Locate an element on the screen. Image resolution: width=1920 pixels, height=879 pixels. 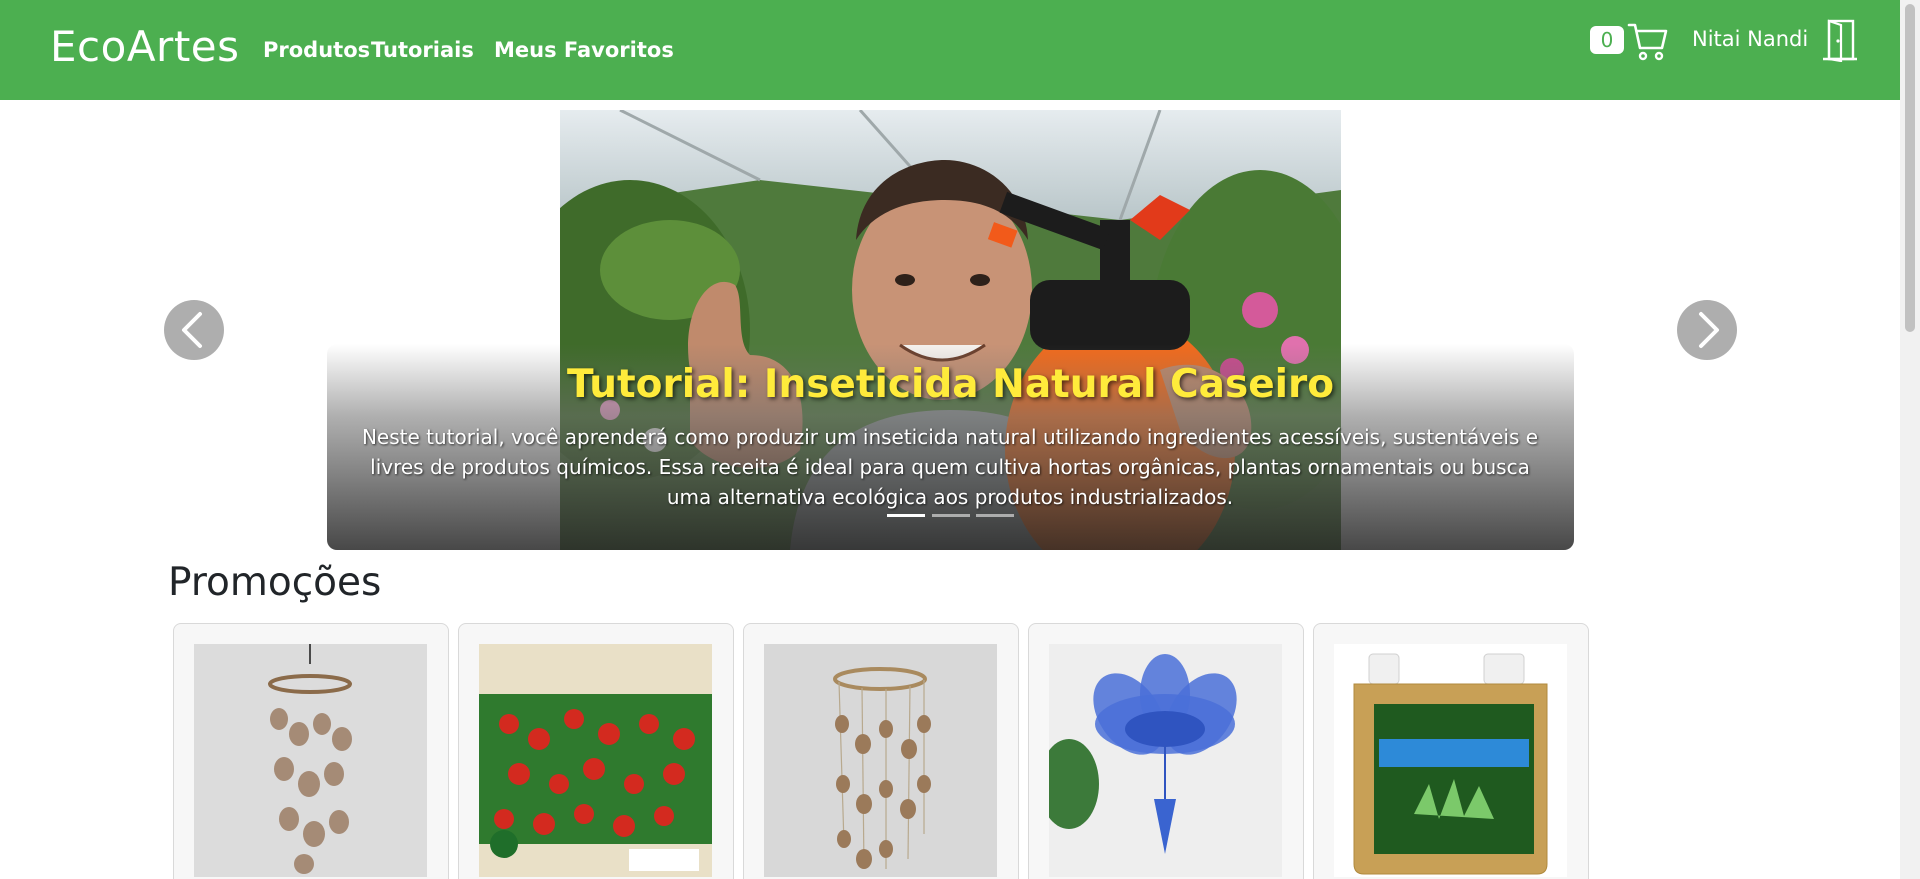
page-scrollbar is located at coordinates (1910, 439).